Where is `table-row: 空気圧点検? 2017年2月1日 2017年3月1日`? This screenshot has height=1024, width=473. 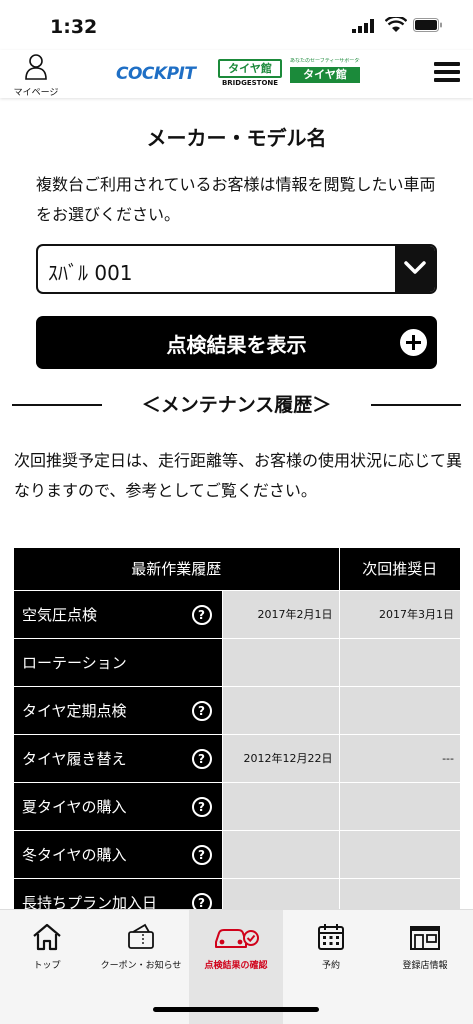
table-row: 空気圧点検? 2017年2月1日 2017年3月1日 is located at coordinates (237, 613).